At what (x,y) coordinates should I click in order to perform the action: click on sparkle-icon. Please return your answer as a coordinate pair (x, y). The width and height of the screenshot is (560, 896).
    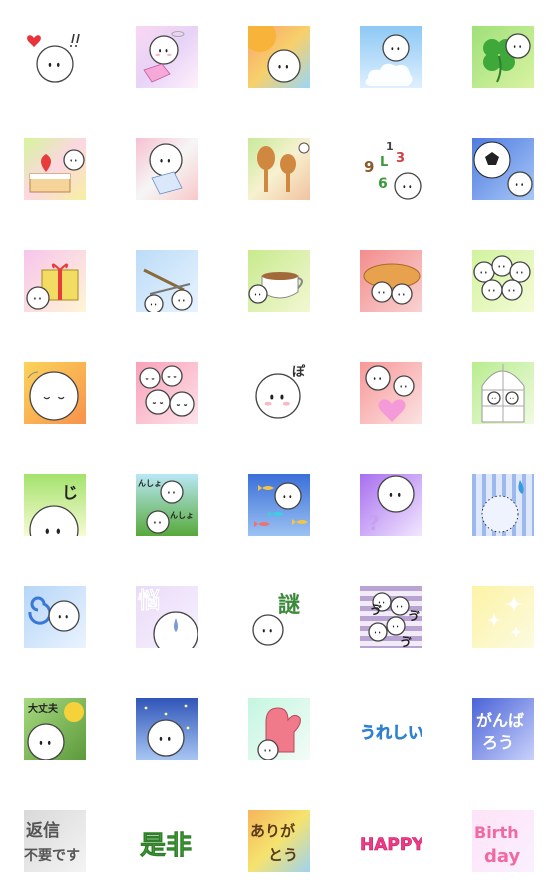
    Looking at the image, I should click on (505, 616).